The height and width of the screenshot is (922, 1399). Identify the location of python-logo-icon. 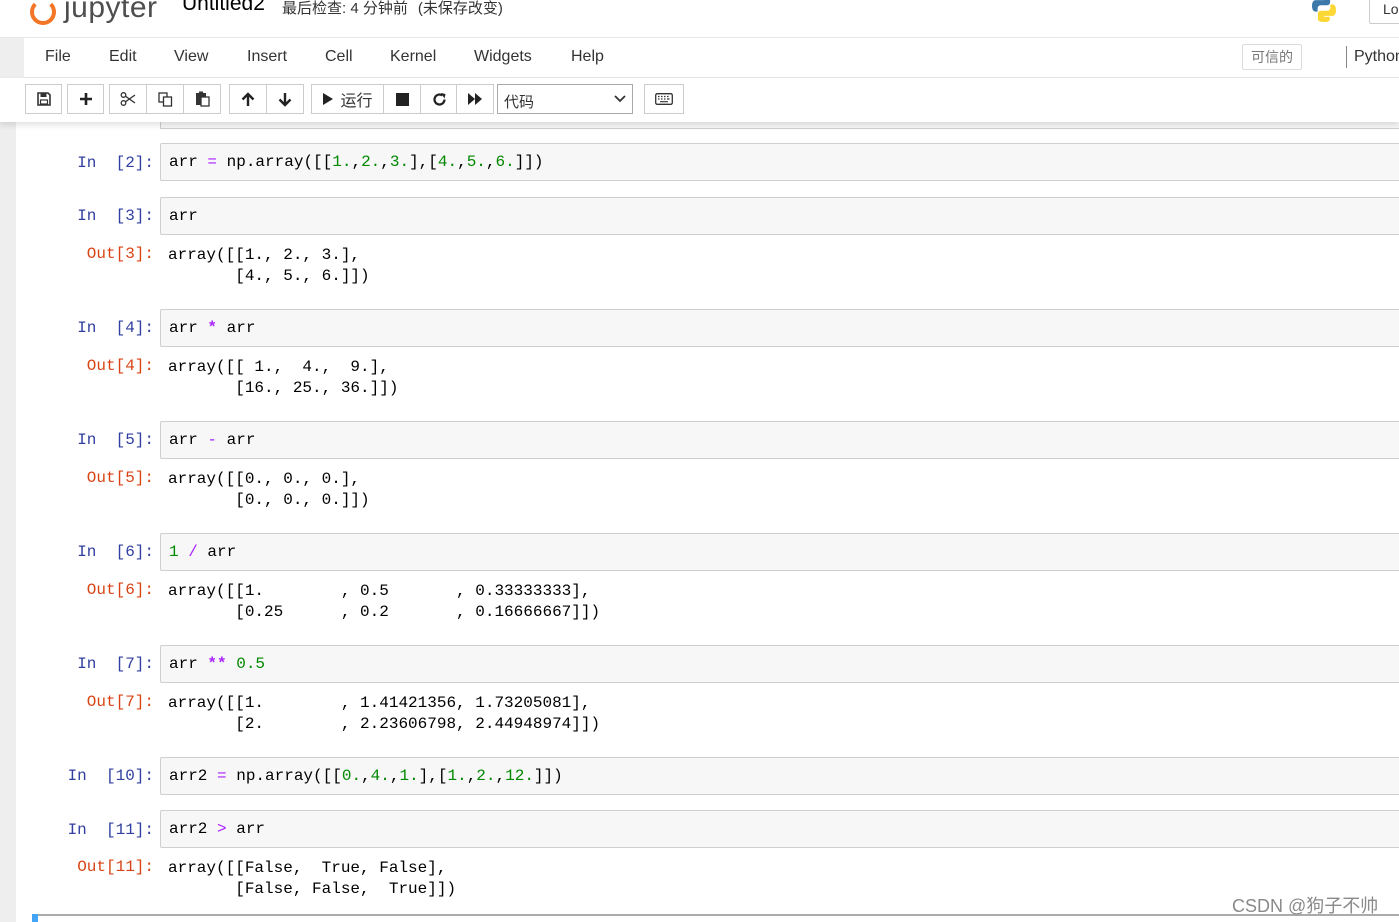
(1324, 11).